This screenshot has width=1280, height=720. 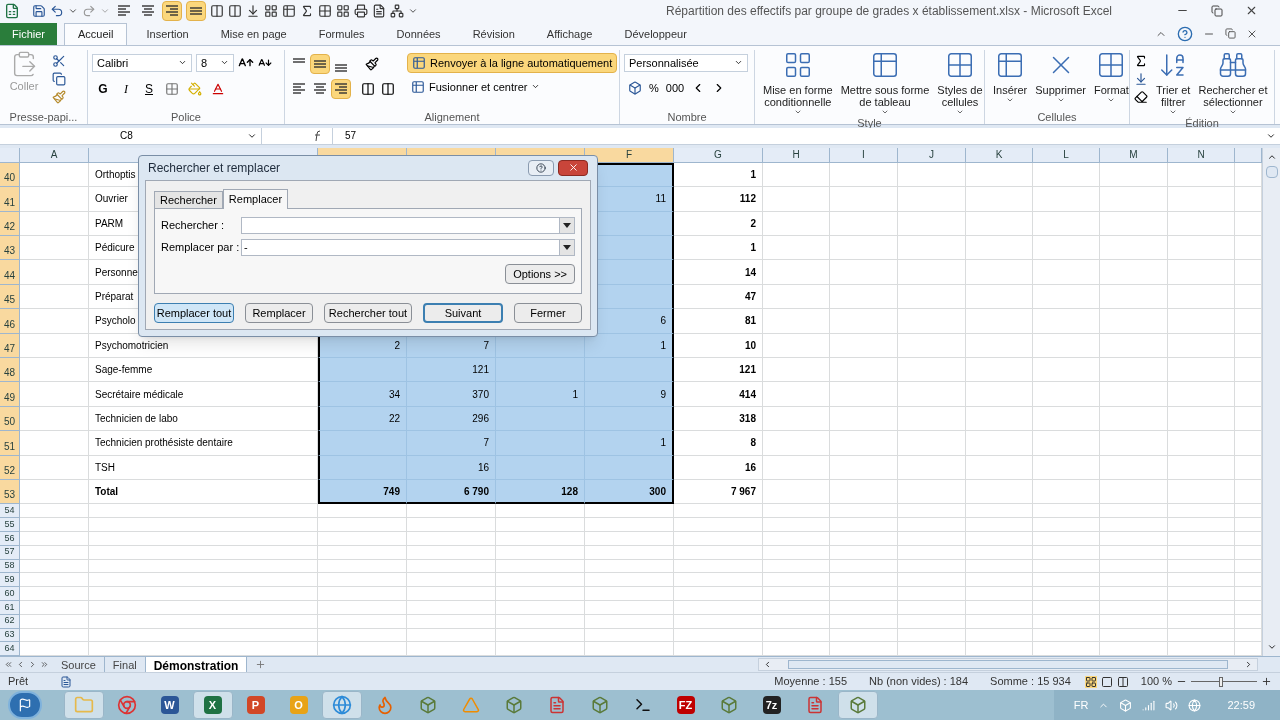 What do you see at coordinates (540, 273) in the screenshot?
I see `options-button: Options >>` at bounding box center [540, 273].